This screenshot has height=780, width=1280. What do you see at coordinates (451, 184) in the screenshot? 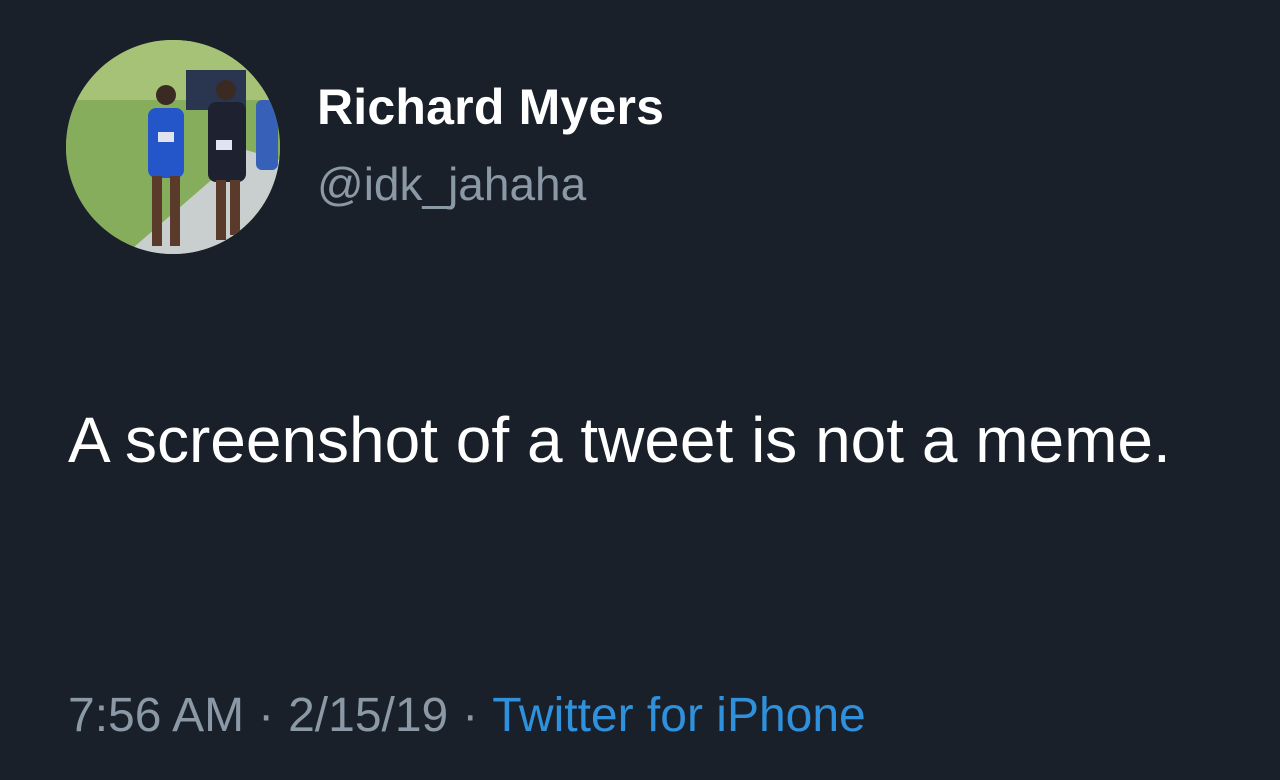
I see `author-handle: @idk_jahaha` at bounding box center [451, 184].